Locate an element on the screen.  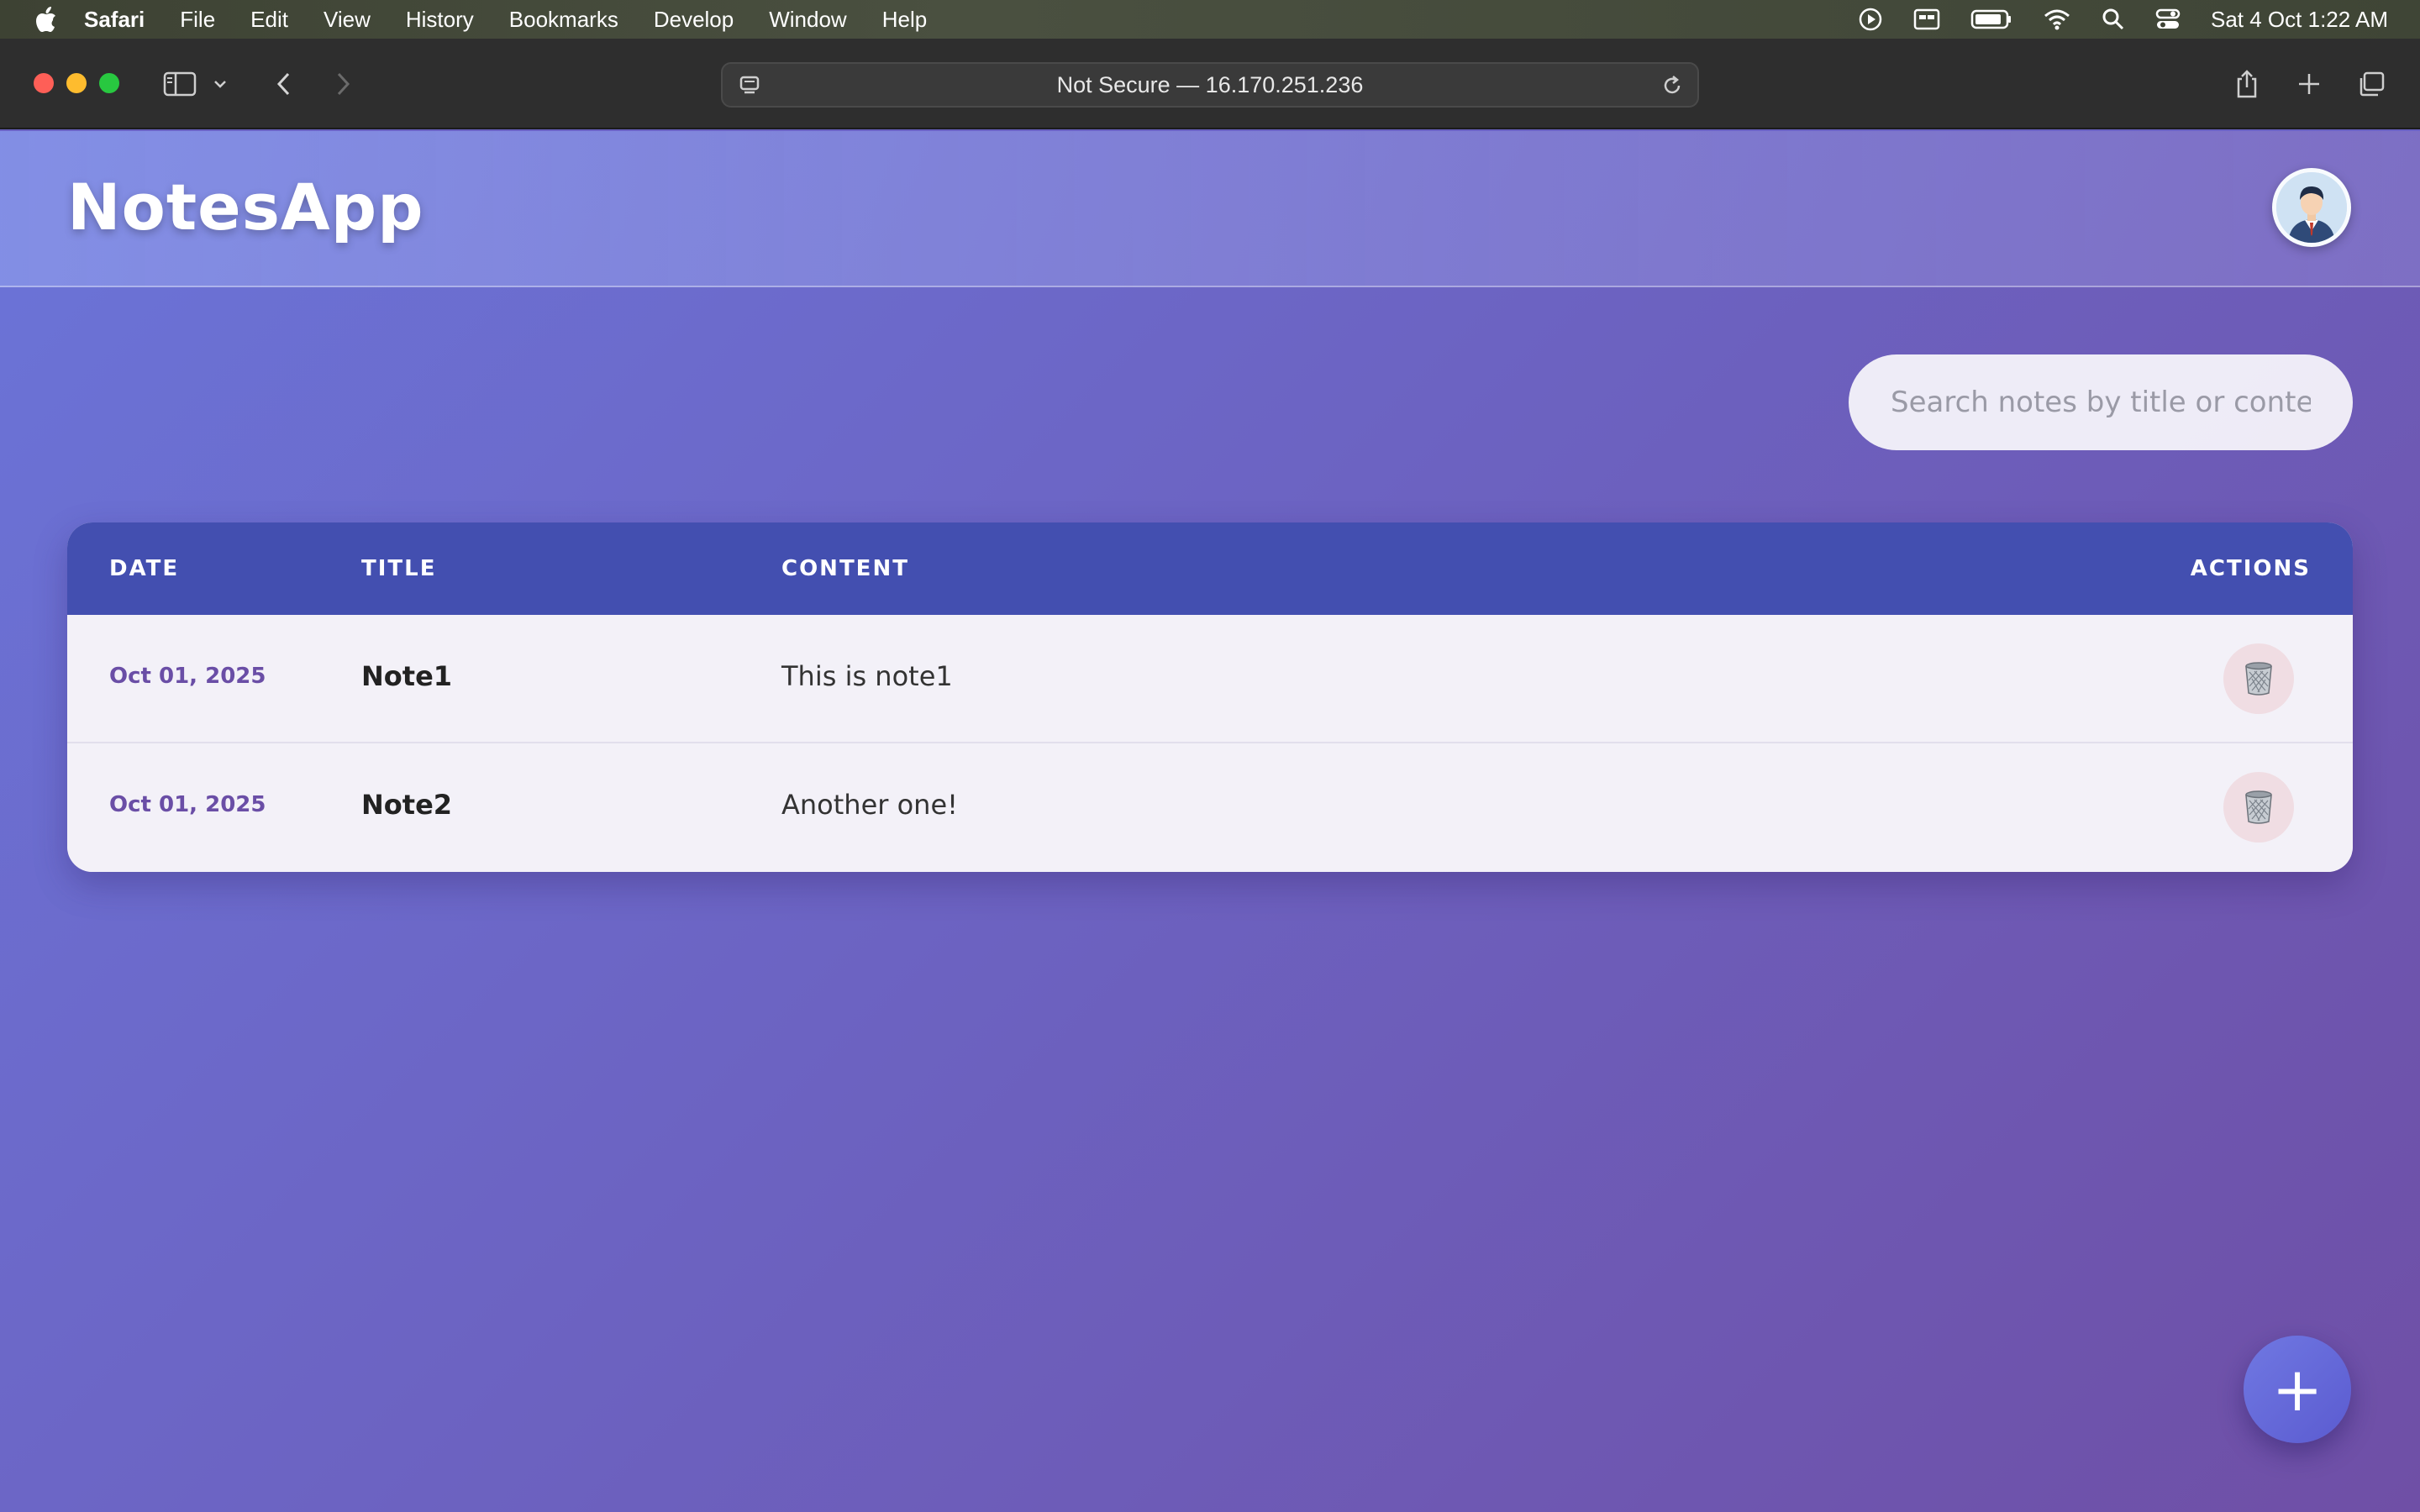
close-window-button is located at coordinates (44, 83).